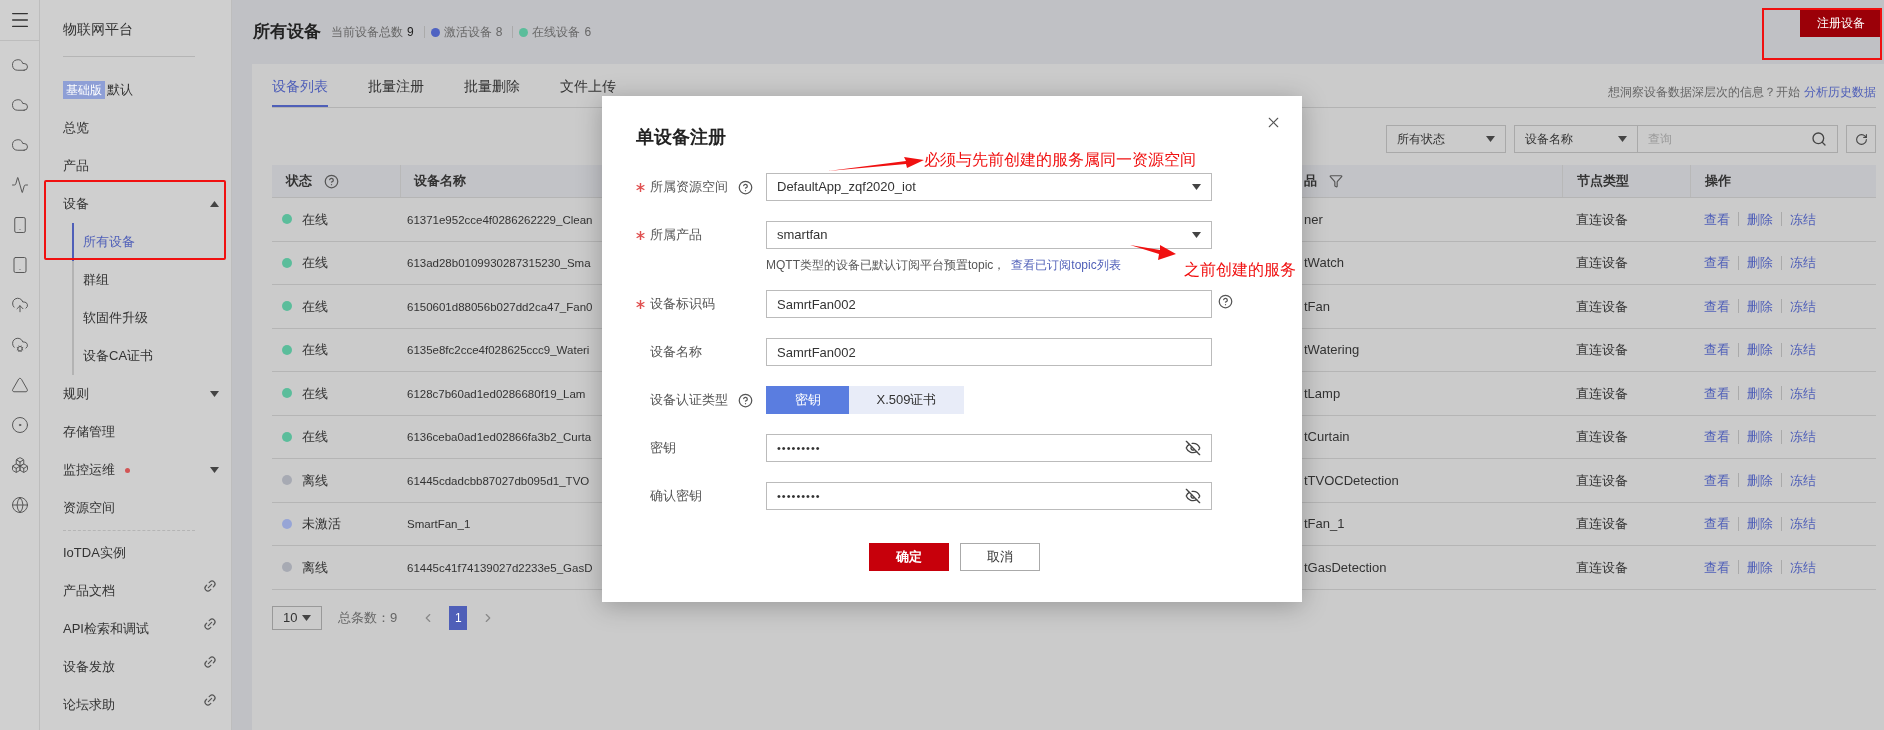 The image size is (1884, 730). Describe the element at coordinates (142, 705) in the screenshot. I see `sidebar-link: 论坛求助` at that location.